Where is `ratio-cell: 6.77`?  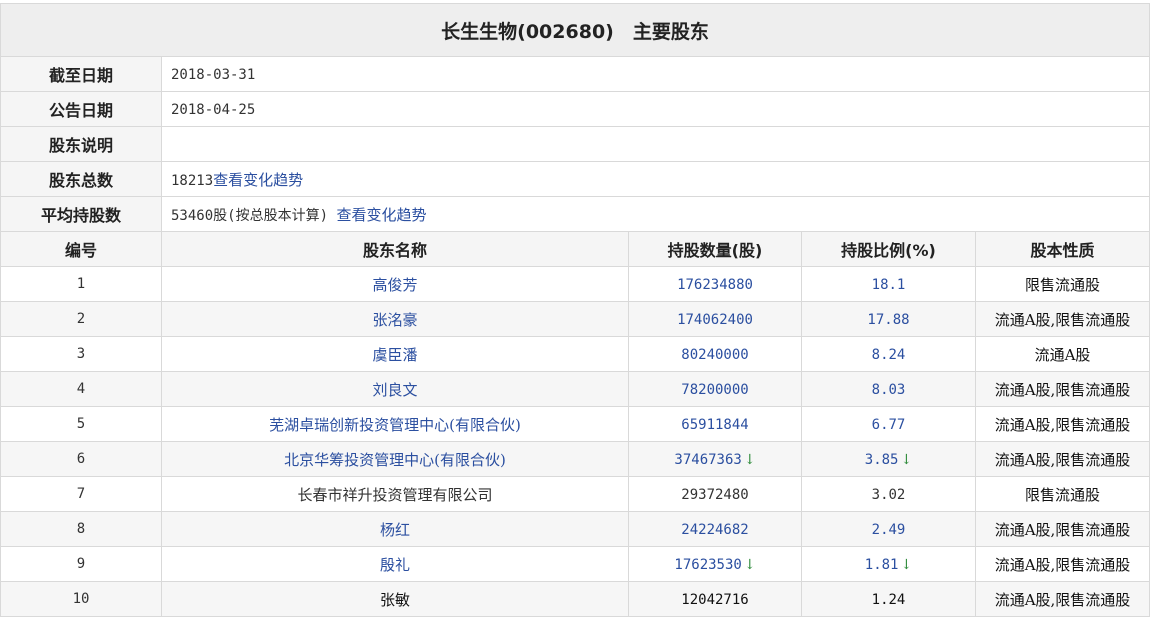 ratio-cell: 6.77 is located at coordinates (888, 424).